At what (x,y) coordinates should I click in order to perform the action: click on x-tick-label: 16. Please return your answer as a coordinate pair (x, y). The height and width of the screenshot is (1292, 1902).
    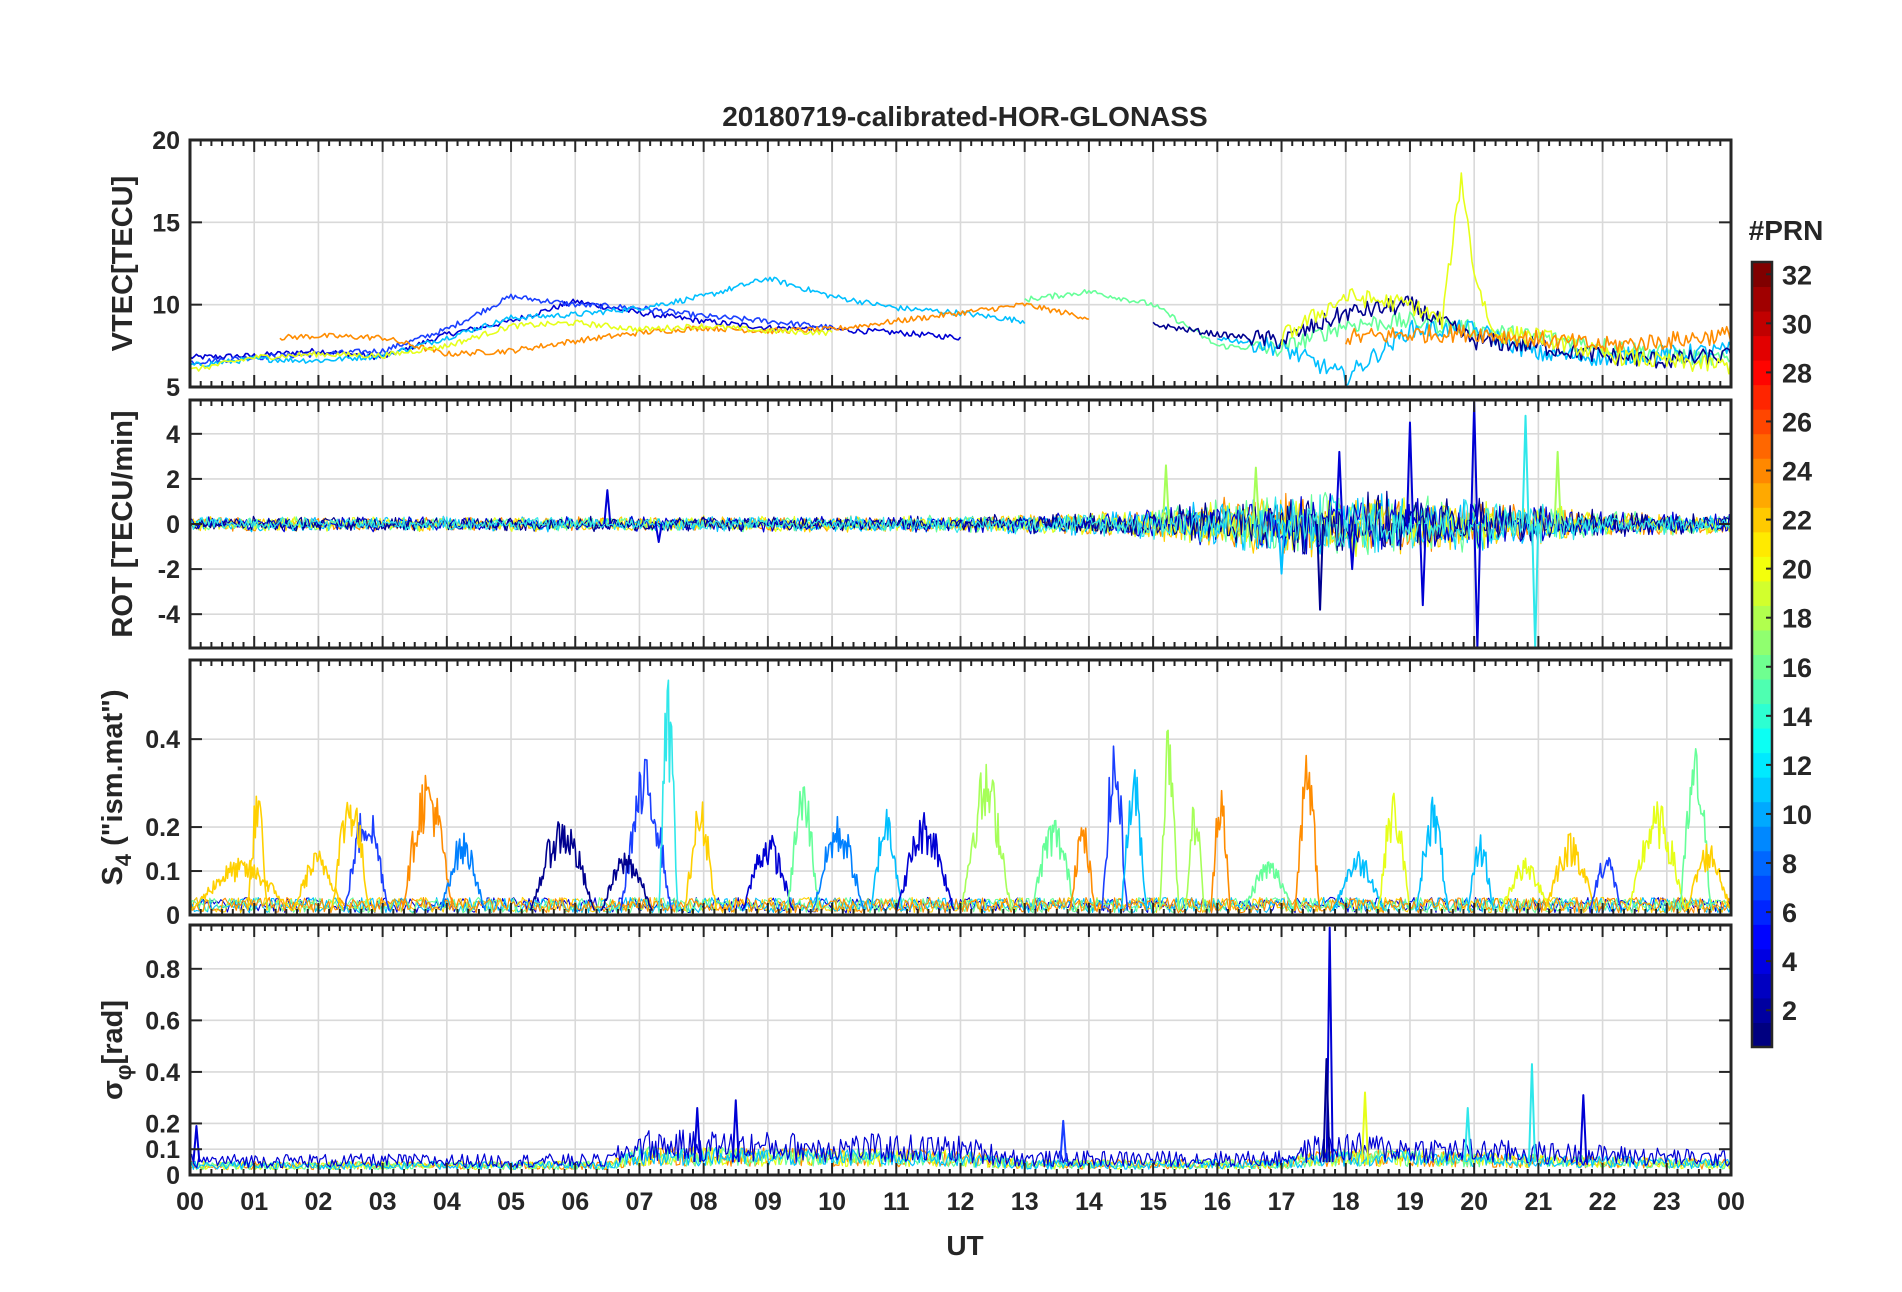
    Looking at the image, I should click on (1217, 1202).